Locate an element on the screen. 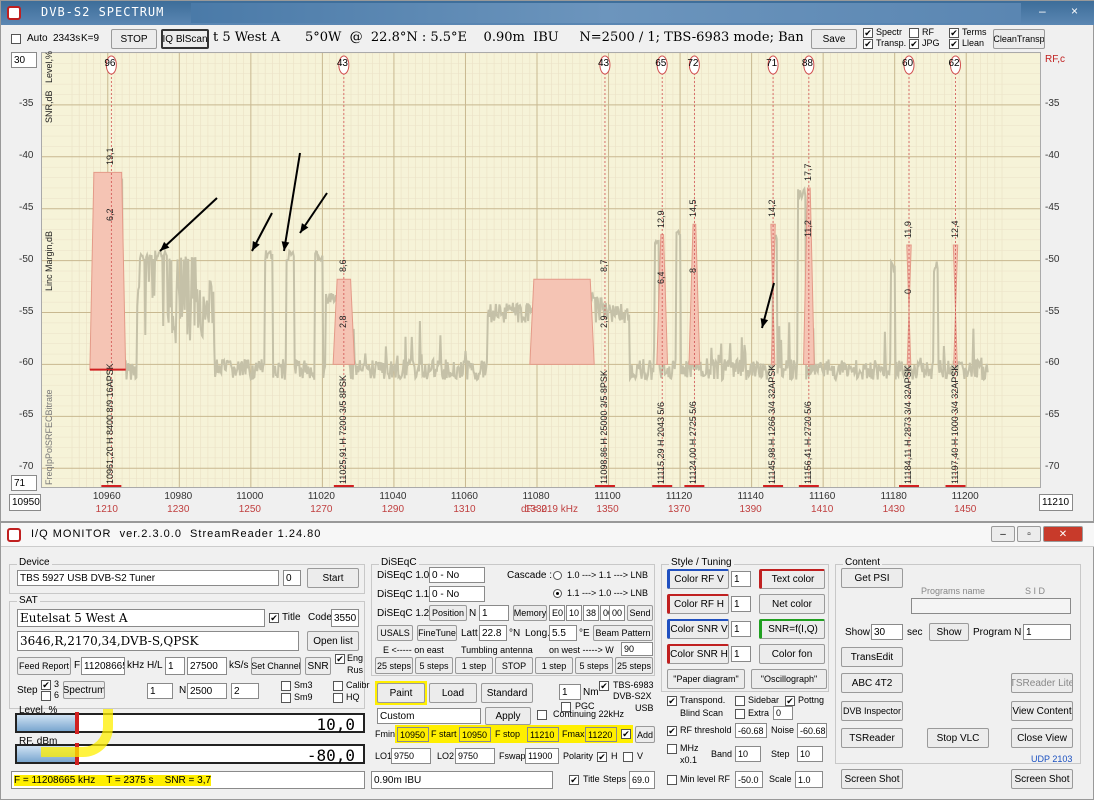  east-5-steps: 5 steps is located at coordinates (434, 665).